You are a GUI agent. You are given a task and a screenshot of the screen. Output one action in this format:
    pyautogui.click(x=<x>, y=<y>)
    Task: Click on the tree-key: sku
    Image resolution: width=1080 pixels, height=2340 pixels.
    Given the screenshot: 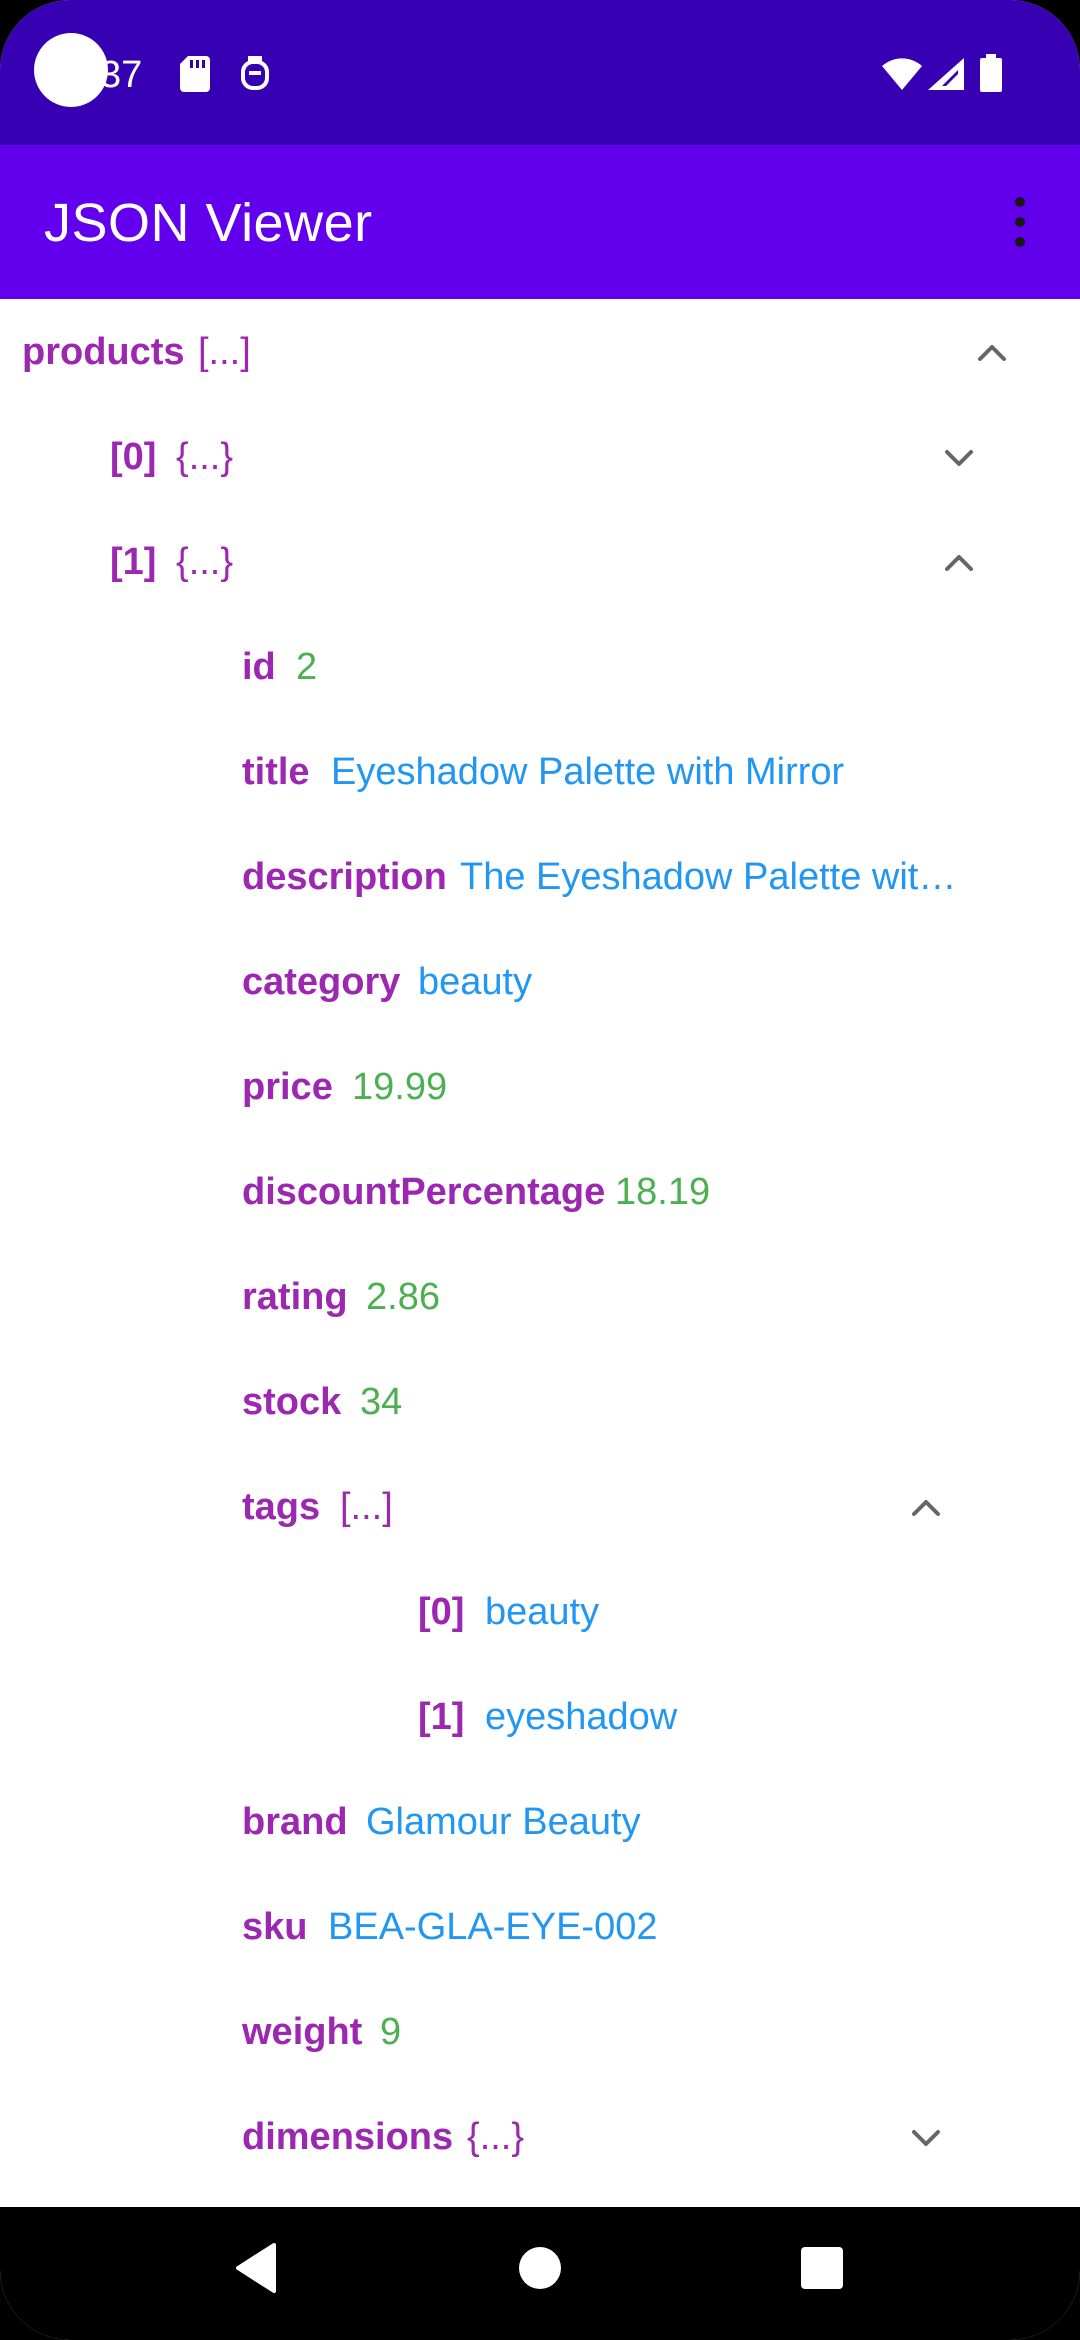 What is the action you would take?
    pyautogui.click(x=275, y=1927)
    